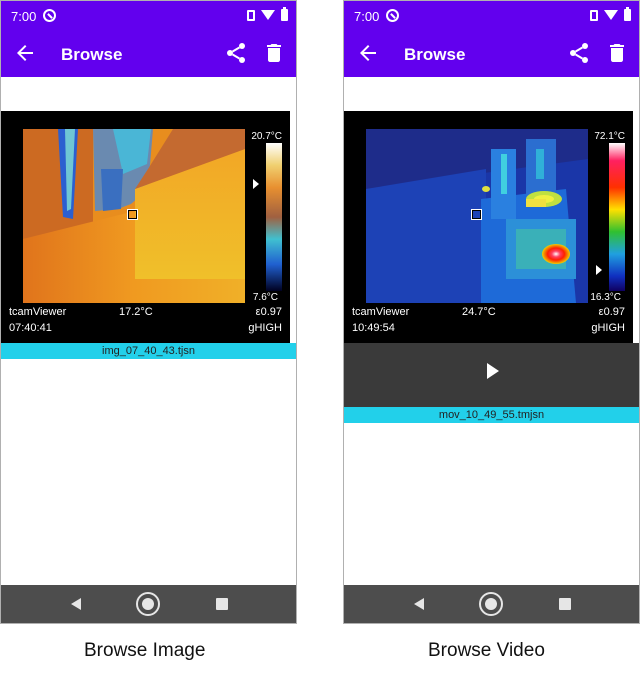 The height and width of the screenshot is (681, 640). I want to click on max-temp-label: 20.7°C, so click(266, 136).